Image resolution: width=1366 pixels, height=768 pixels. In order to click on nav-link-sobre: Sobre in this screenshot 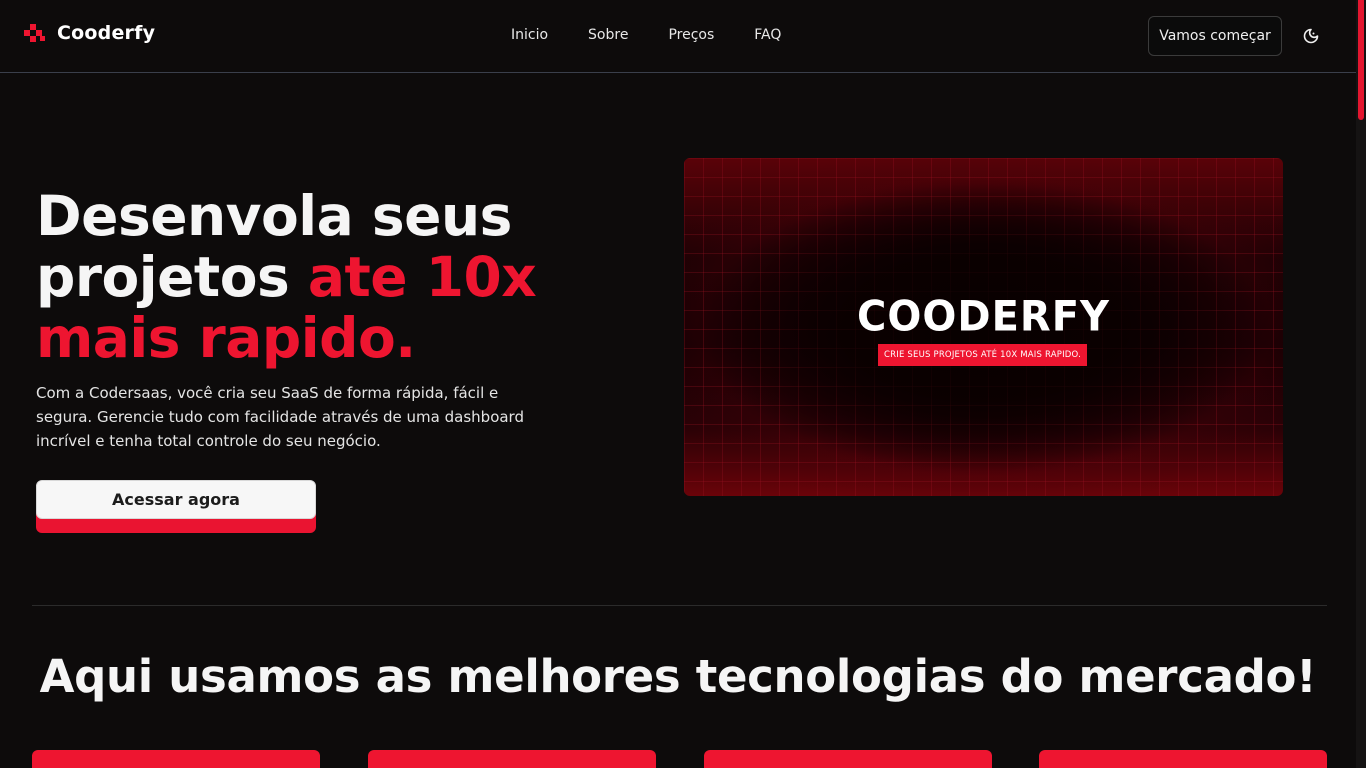, I will do `click(608, 35)`.